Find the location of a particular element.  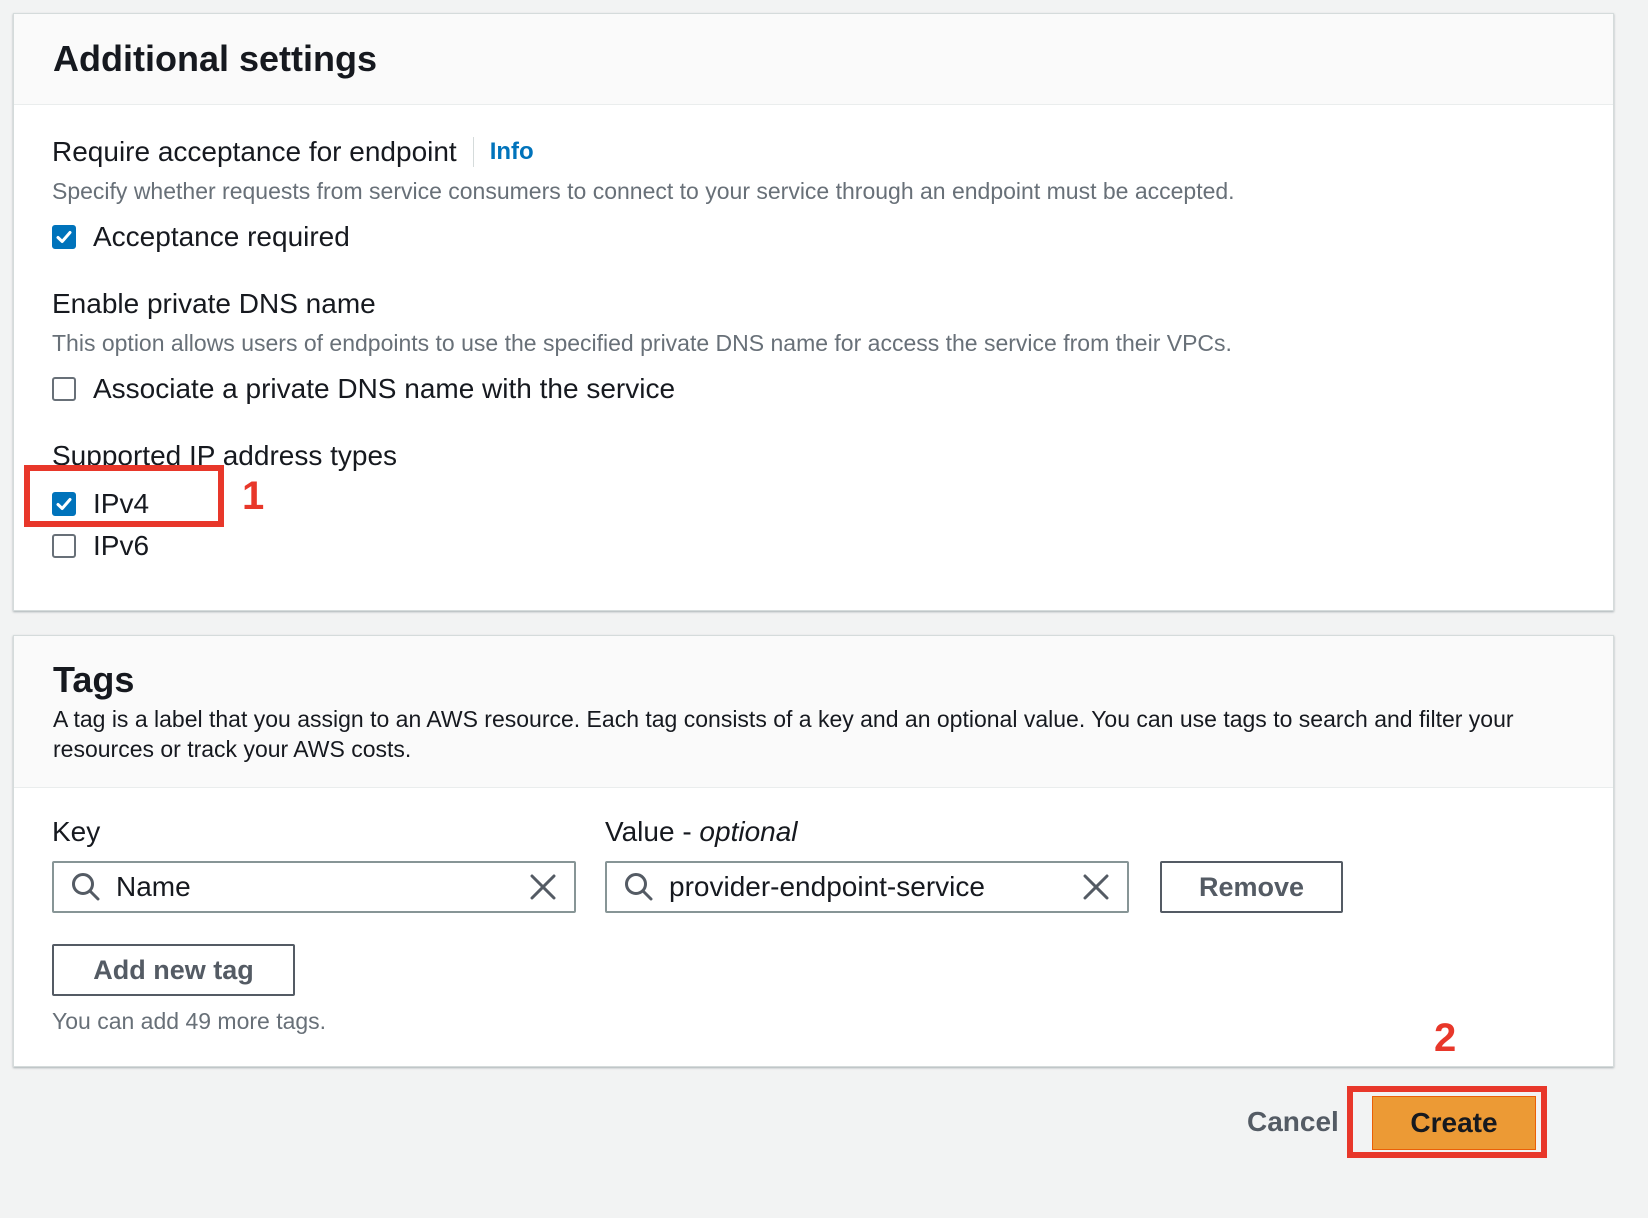

check-icon is located at coordinates (64, 237).